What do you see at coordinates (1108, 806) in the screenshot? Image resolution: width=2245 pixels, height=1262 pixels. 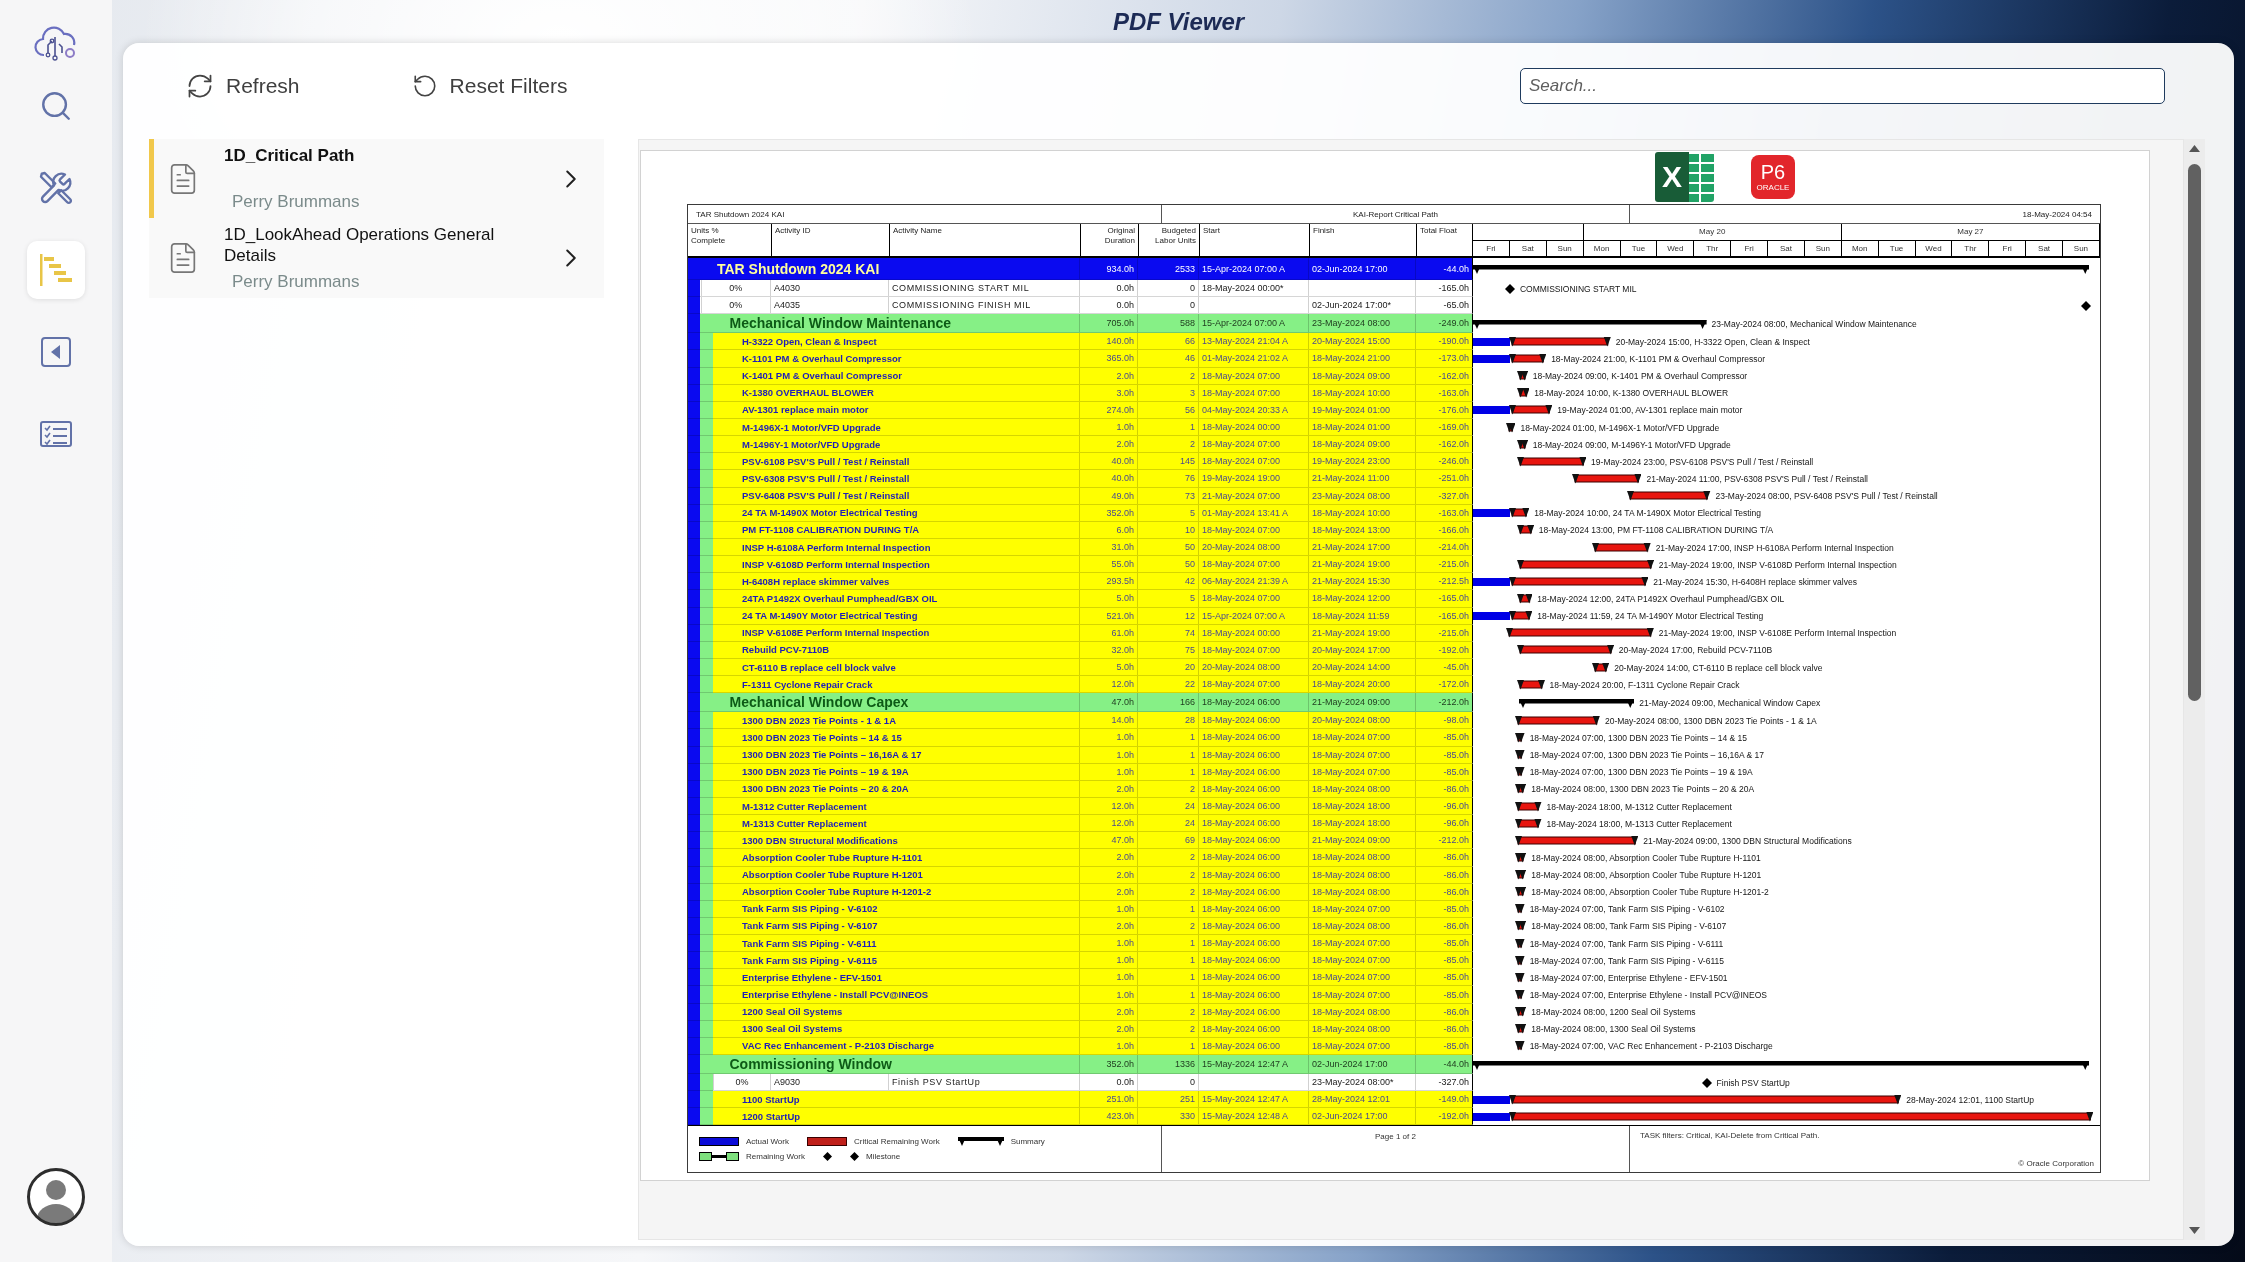 I see `original-duration: 12.0h` at bounding box center [1108, 806].